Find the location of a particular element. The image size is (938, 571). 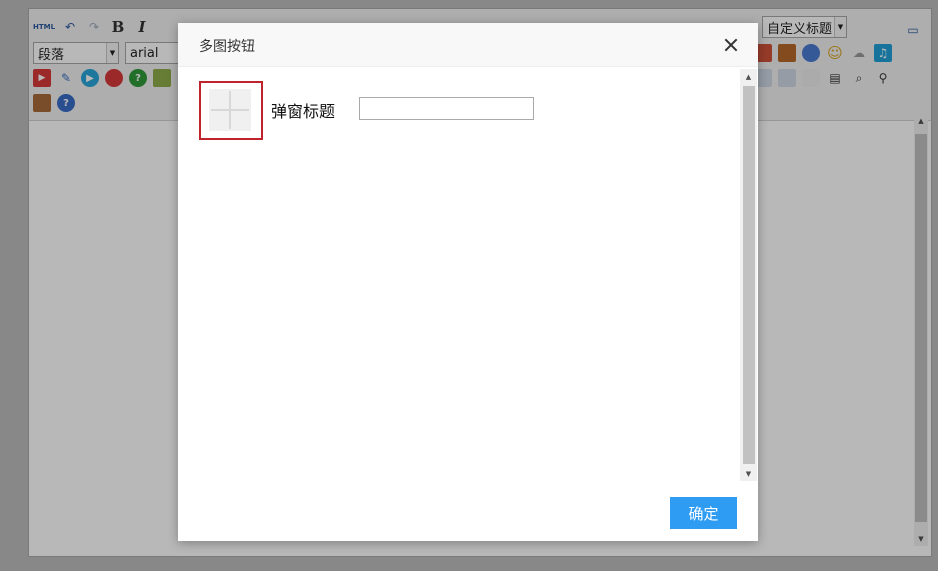

popup-title-input is located at coordinates (446, 108).